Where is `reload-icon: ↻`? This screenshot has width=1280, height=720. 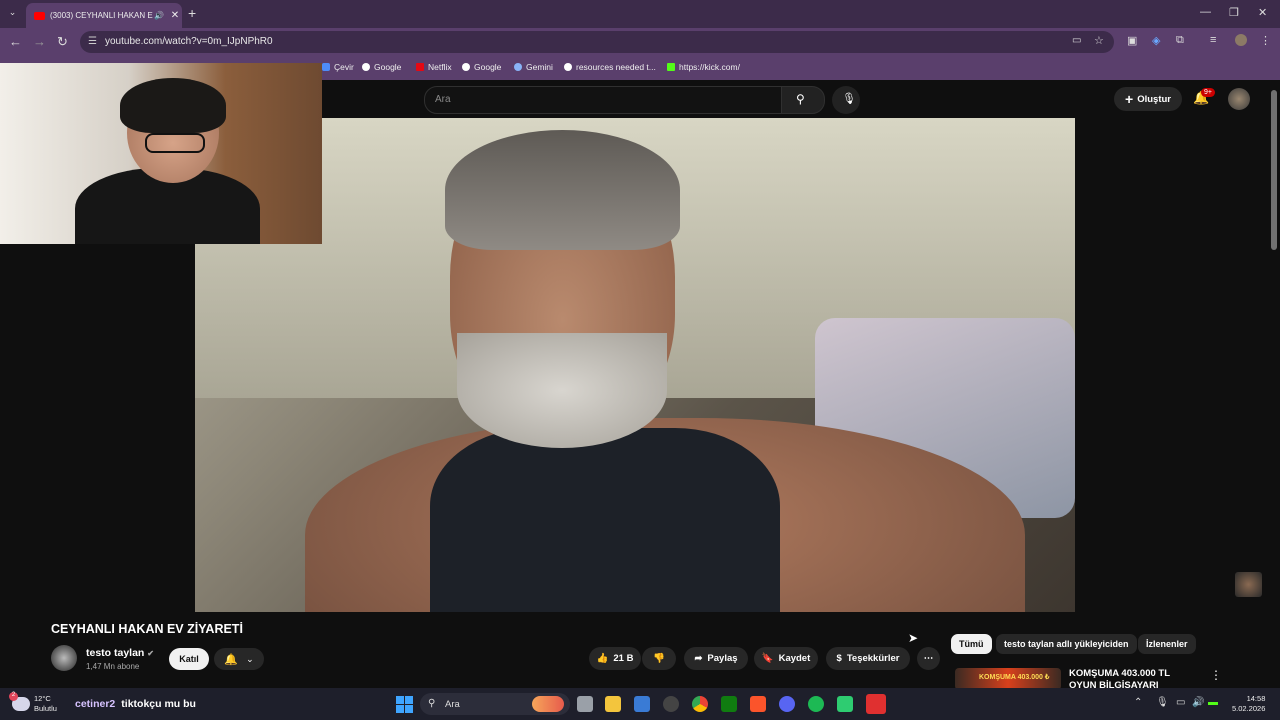
reload-icon: ↻ is located at coordinates (62, 42).